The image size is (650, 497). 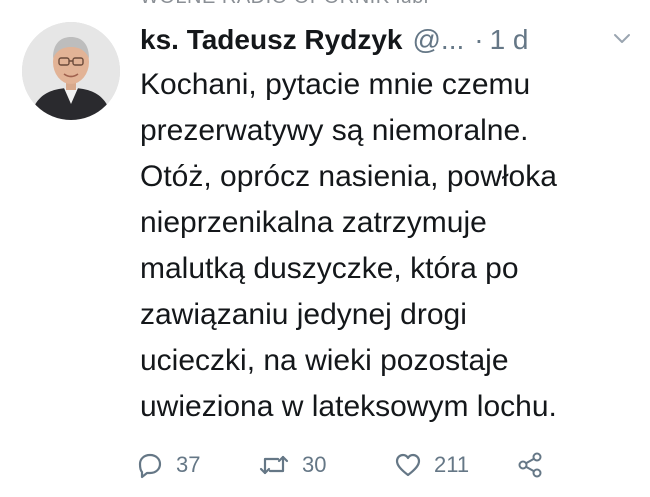 What do you see at coordinates (274, 465) in the screenshot?
I see `retweet-icon` at bounding box center [274, 465].